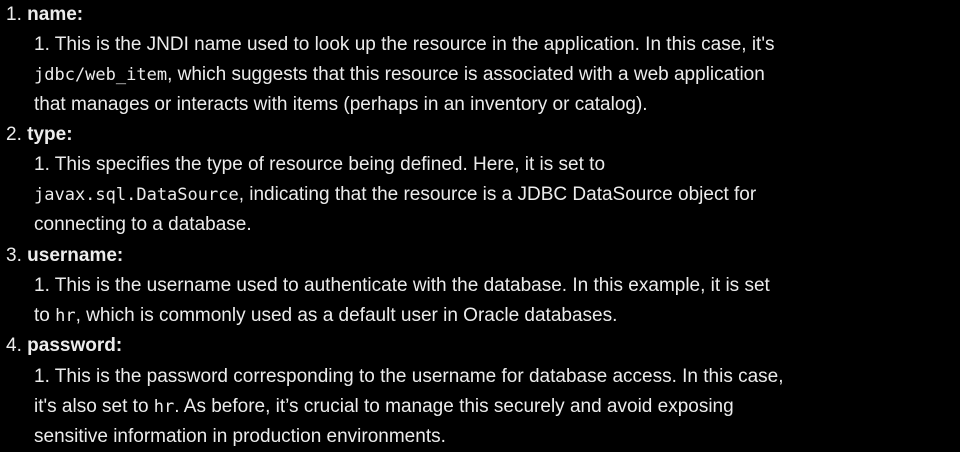 This screenshot has height=452, width=960. I want to click on item-term: name, so click(52, 14).